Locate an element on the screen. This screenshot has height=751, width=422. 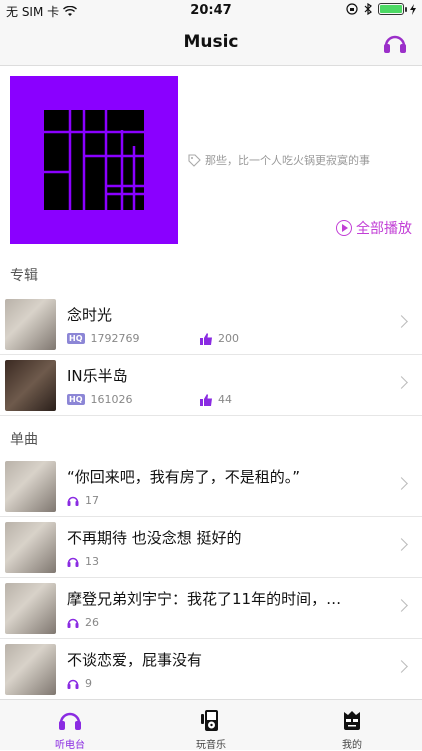
album-like-count: 200 is located at coordinates (228, 338).